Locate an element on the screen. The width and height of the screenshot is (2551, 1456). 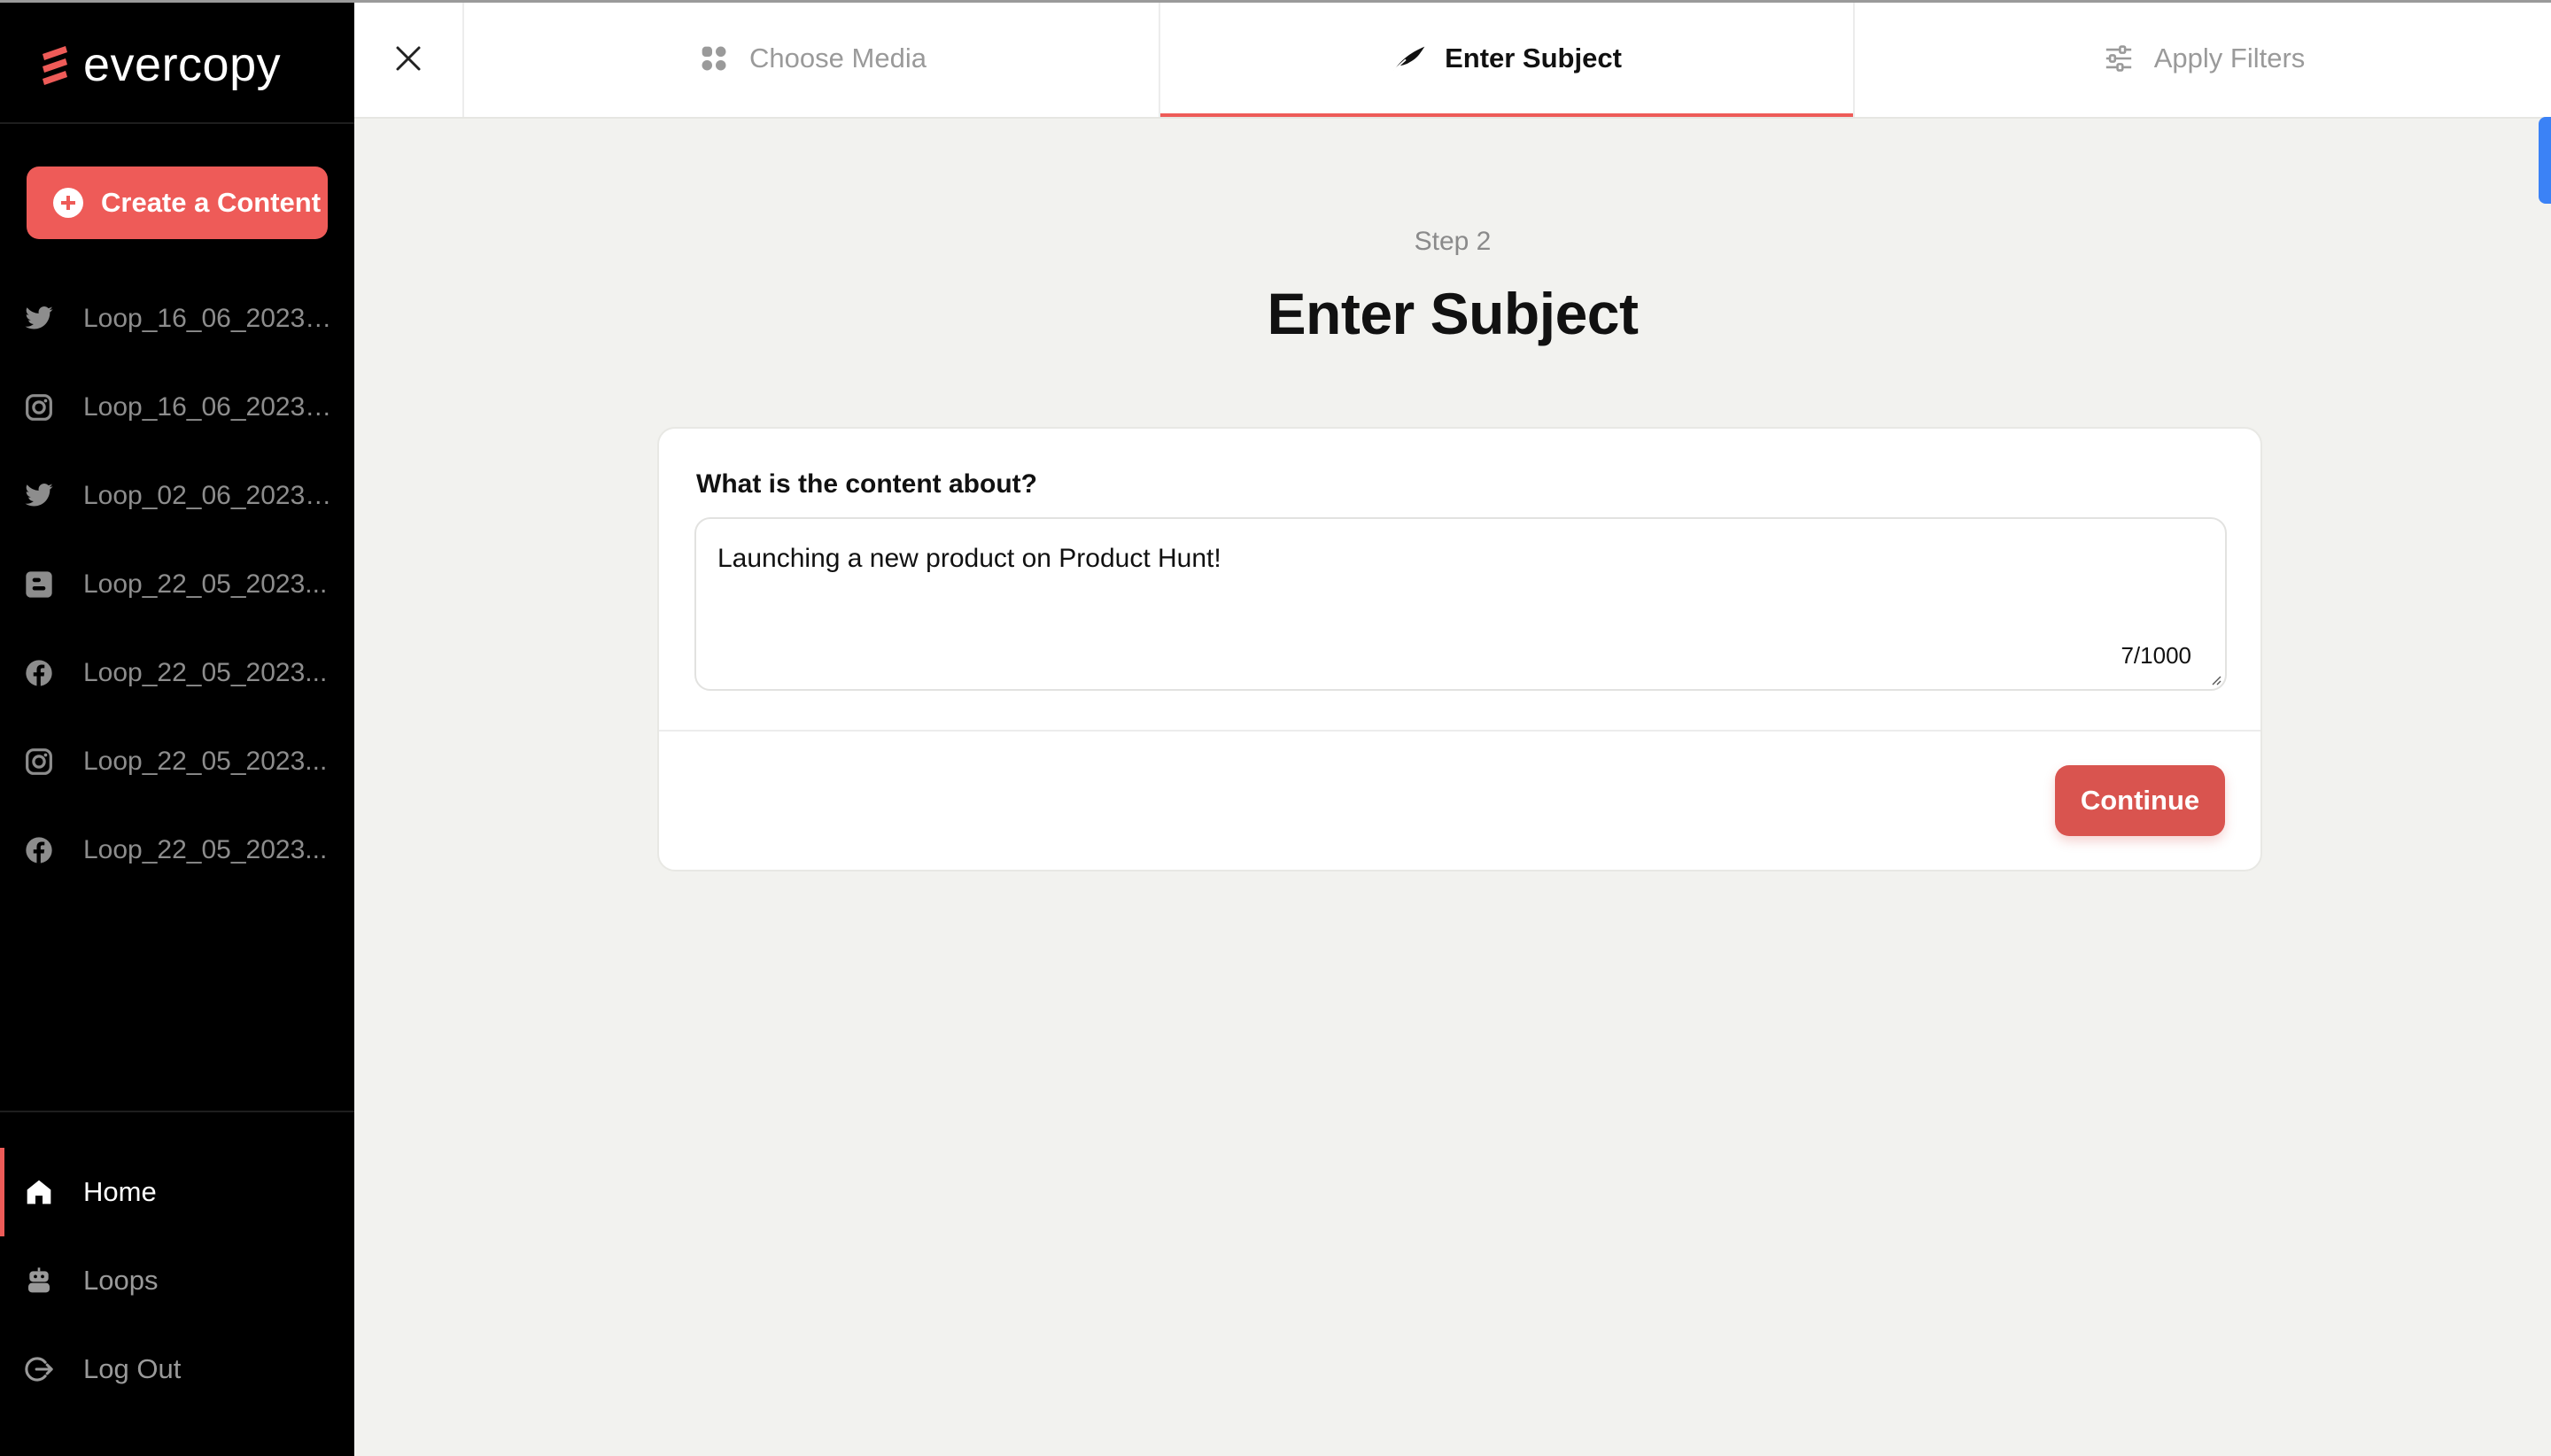
tab-label: Enter Subject is located at coordinates (1533, 59).